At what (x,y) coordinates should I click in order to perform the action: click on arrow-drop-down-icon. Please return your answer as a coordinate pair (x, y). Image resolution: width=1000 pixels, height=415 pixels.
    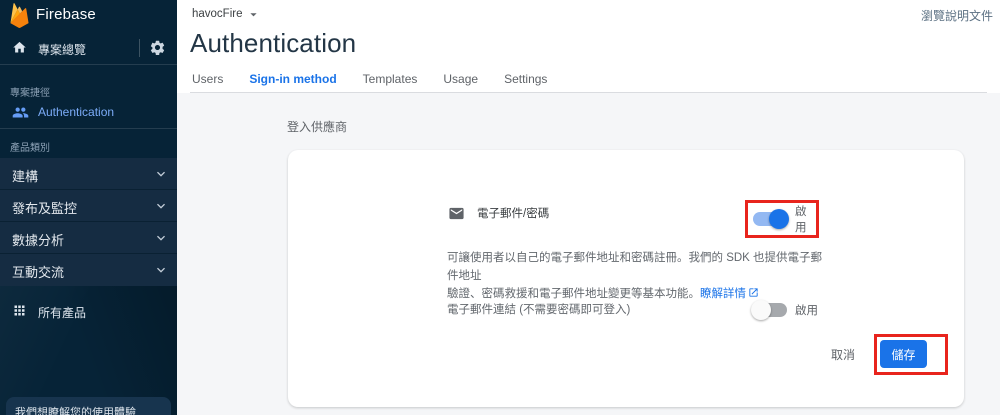
    Looking at the image, I should click on (253, 14).